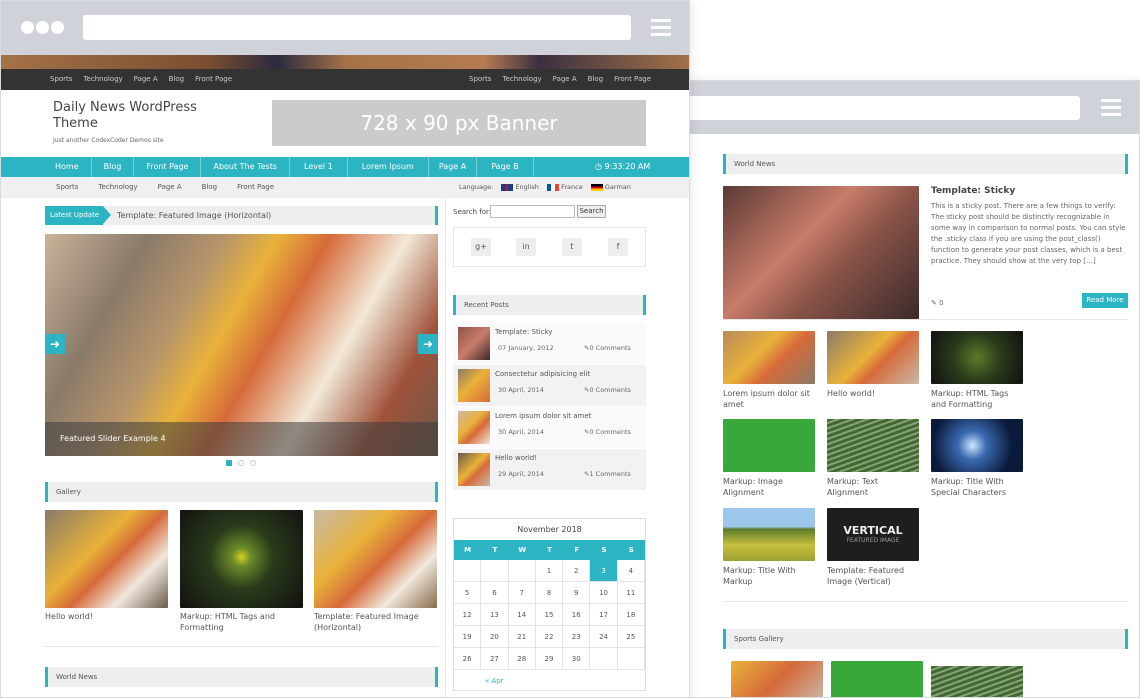 This screenshot has width=1140, height=698. I want to click on calendar-day: 18, so click(631, 614).